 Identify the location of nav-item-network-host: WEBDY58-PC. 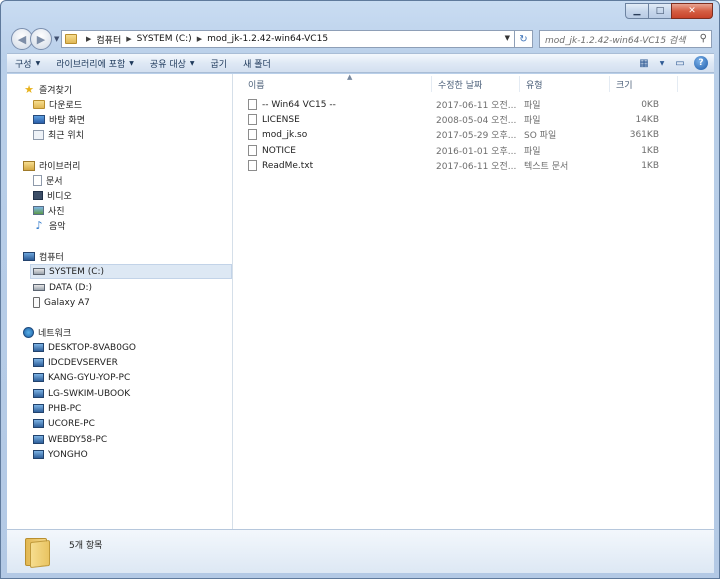
(70, 439).